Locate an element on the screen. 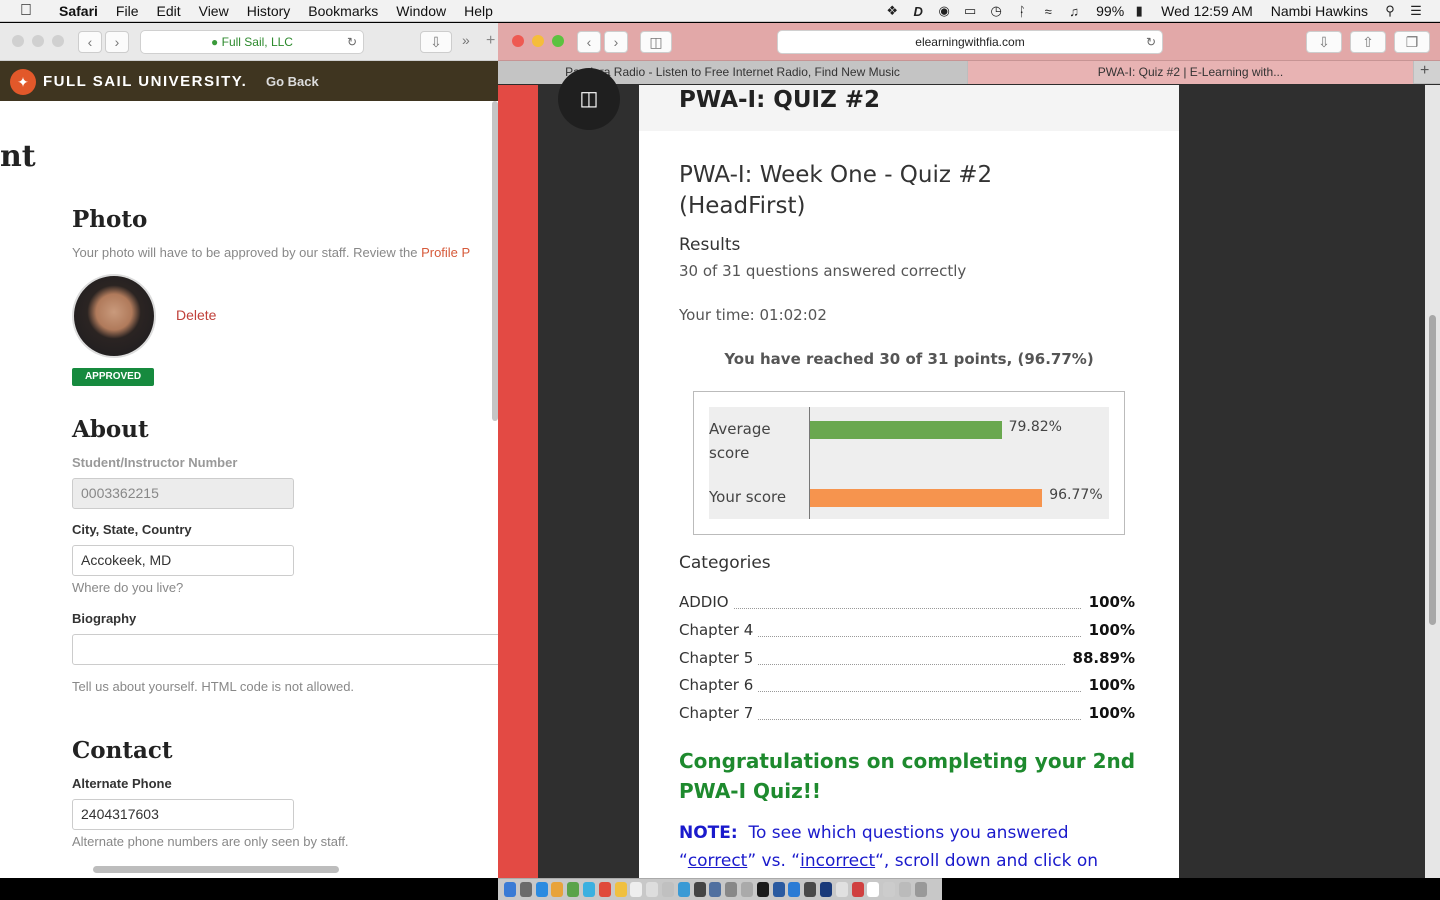 The image size is (1440, 900). brand-name: FULL SAIL UNIVERSITY. is located at coordinates (145, 81).